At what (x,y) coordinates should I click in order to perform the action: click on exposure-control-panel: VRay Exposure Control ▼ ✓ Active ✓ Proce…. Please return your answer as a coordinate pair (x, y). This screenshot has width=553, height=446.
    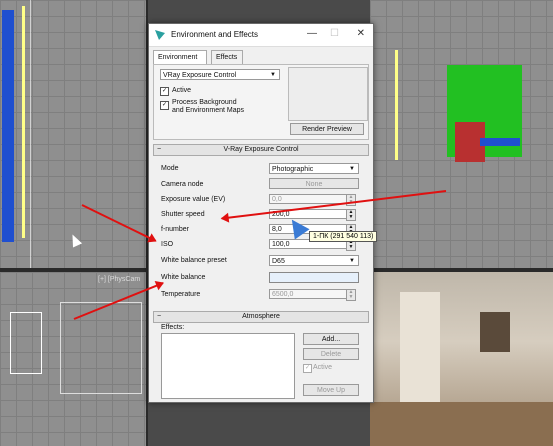
    Looking at the image, I should click on (261, 102).